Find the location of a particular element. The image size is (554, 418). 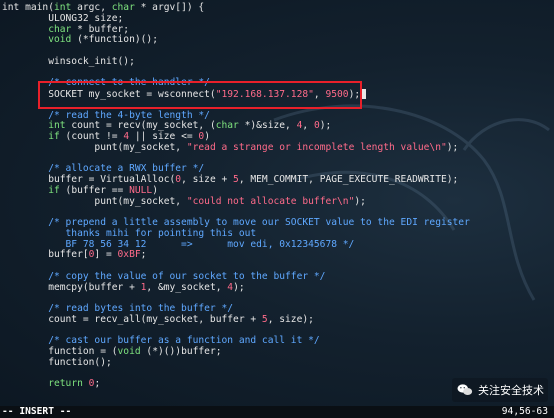

code-token: * buffer; is located at coordinates (100, 29).